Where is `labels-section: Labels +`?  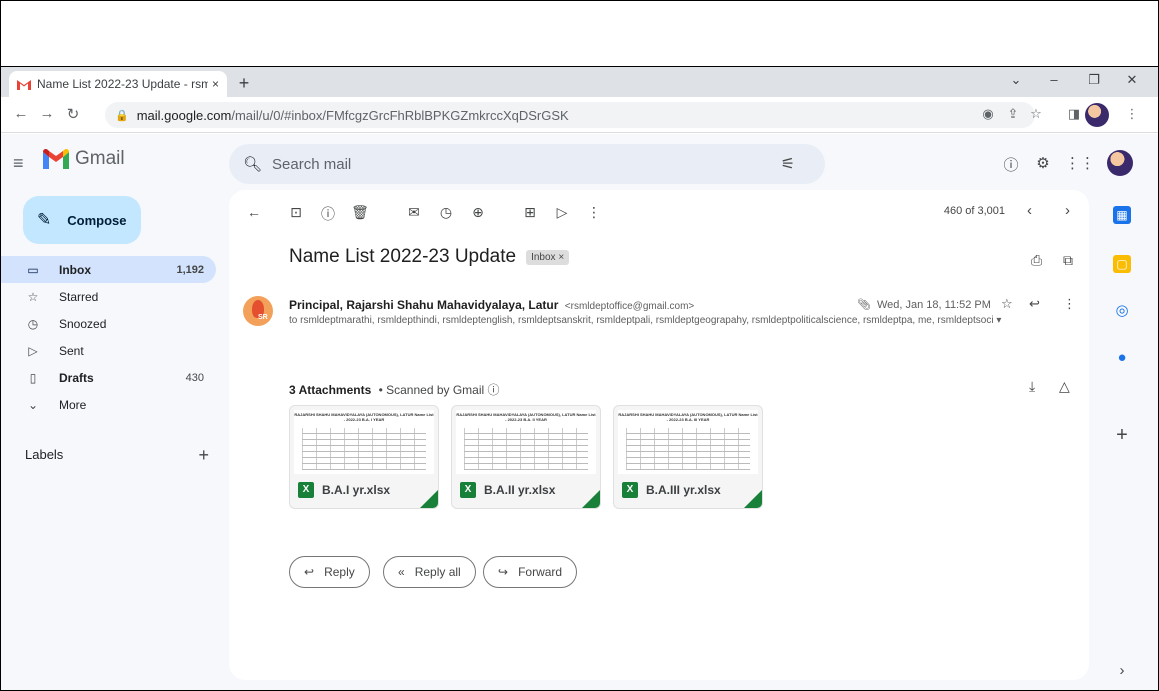
labels-section: Labels + is located at coordinates (117, 455).